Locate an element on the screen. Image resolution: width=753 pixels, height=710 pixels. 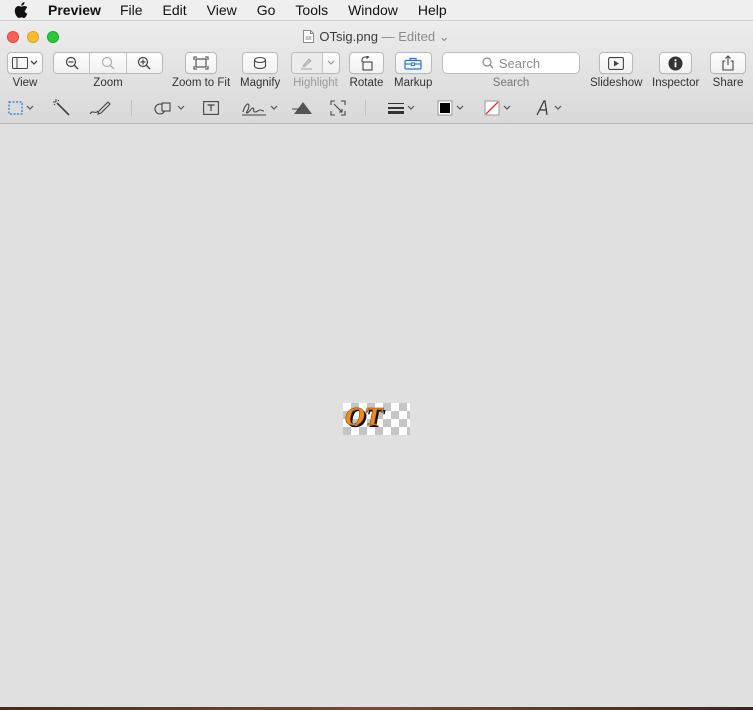
highlight-segmented-control is located at coordinates (315, 63).